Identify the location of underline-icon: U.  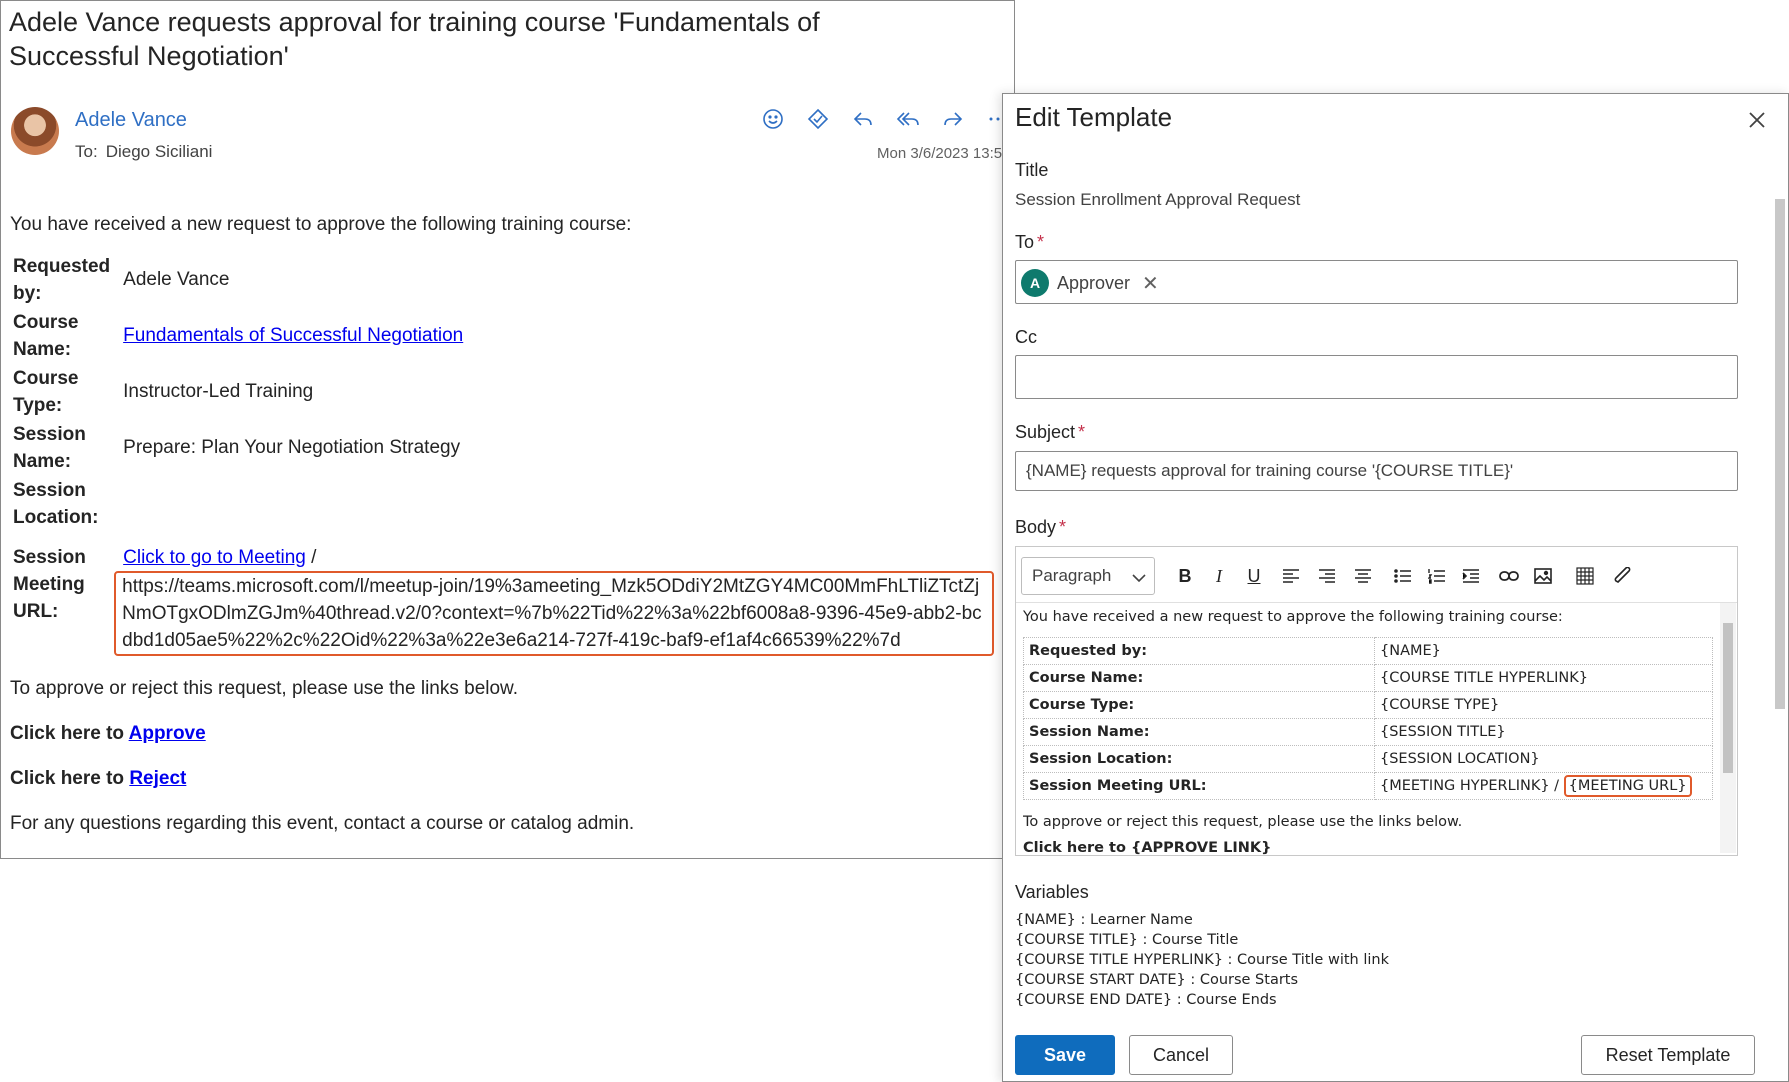
(1254, 576).